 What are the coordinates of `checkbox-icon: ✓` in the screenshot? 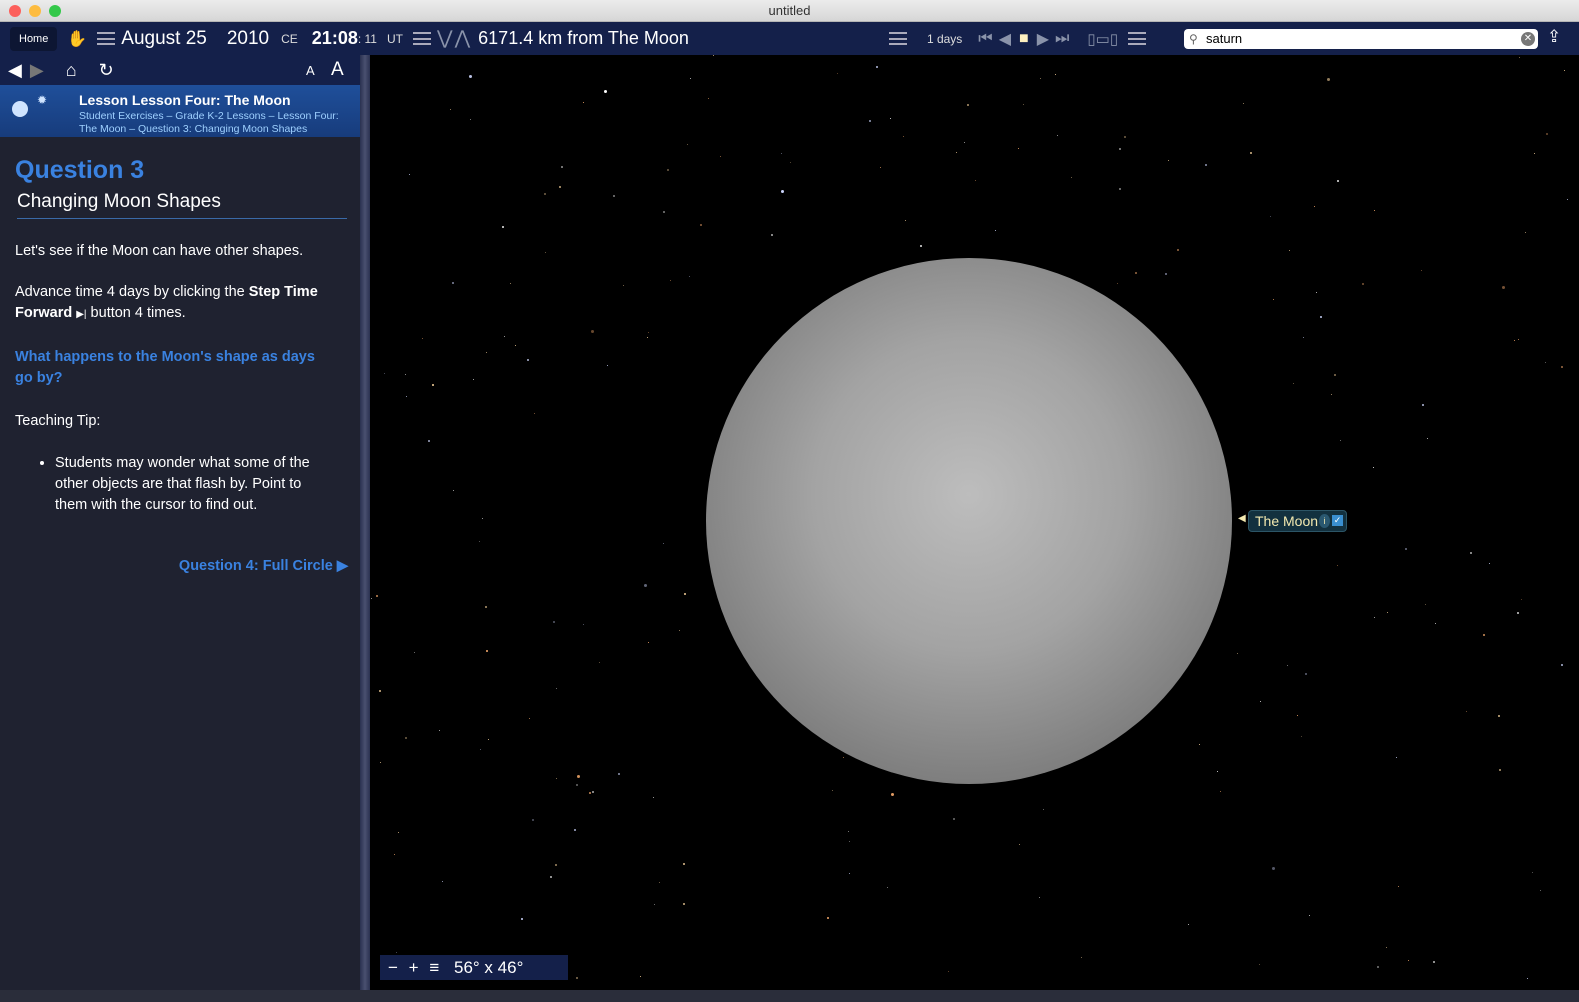 It's located at (1338, 520).